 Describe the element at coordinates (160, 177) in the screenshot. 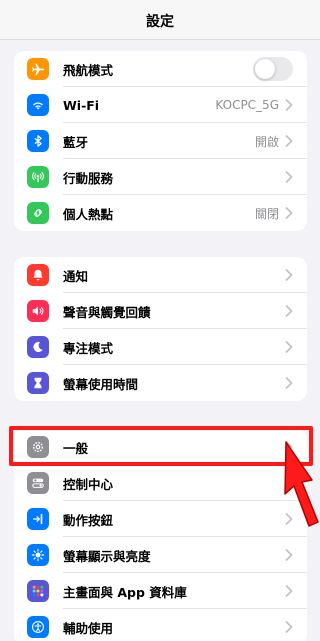

I see `settings-row-cellular: 行動服務` at that location.